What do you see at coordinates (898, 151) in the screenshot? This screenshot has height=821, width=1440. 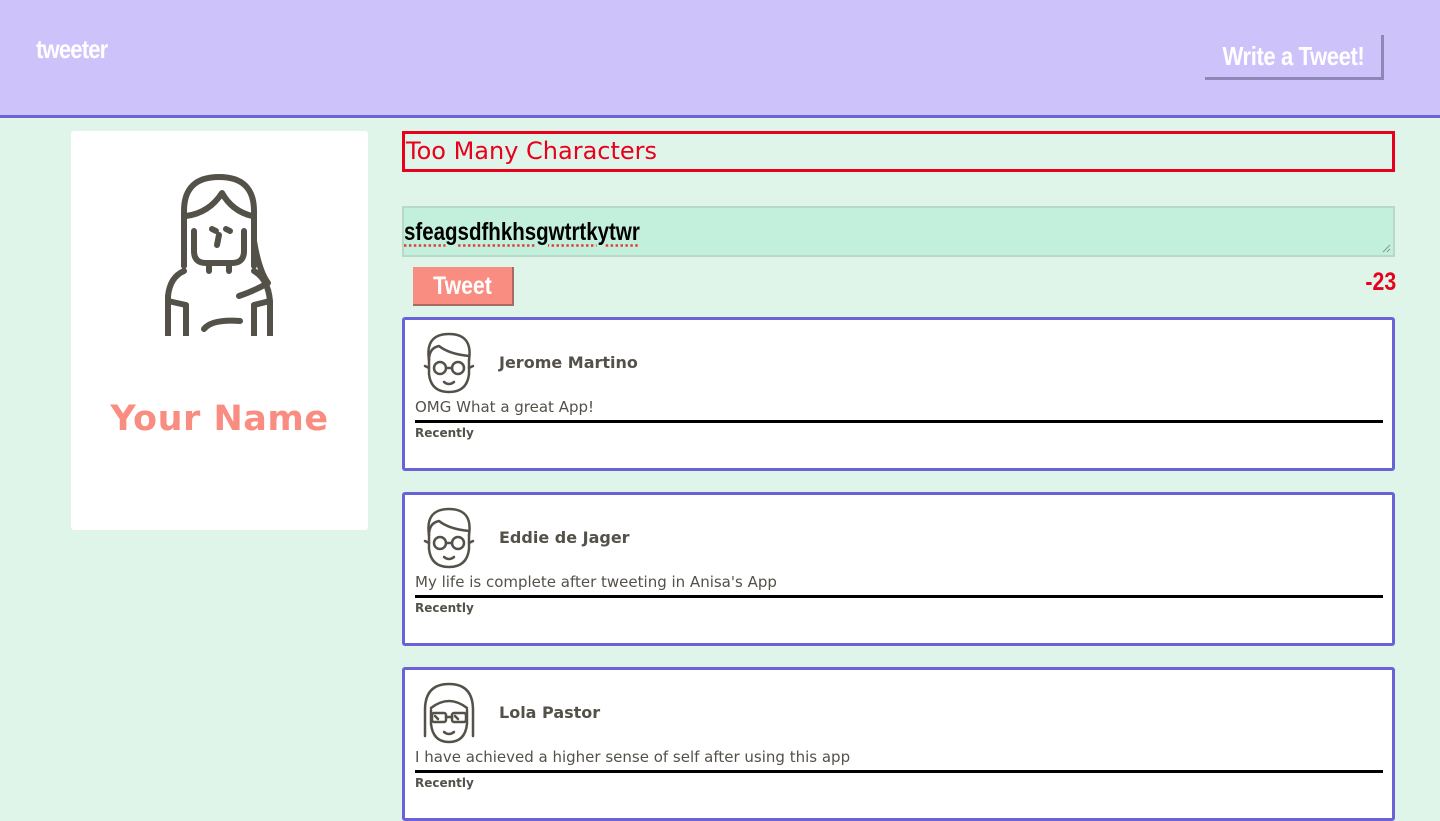 I see `error-message: Too Many Characters` at bounding box center [898, 151].